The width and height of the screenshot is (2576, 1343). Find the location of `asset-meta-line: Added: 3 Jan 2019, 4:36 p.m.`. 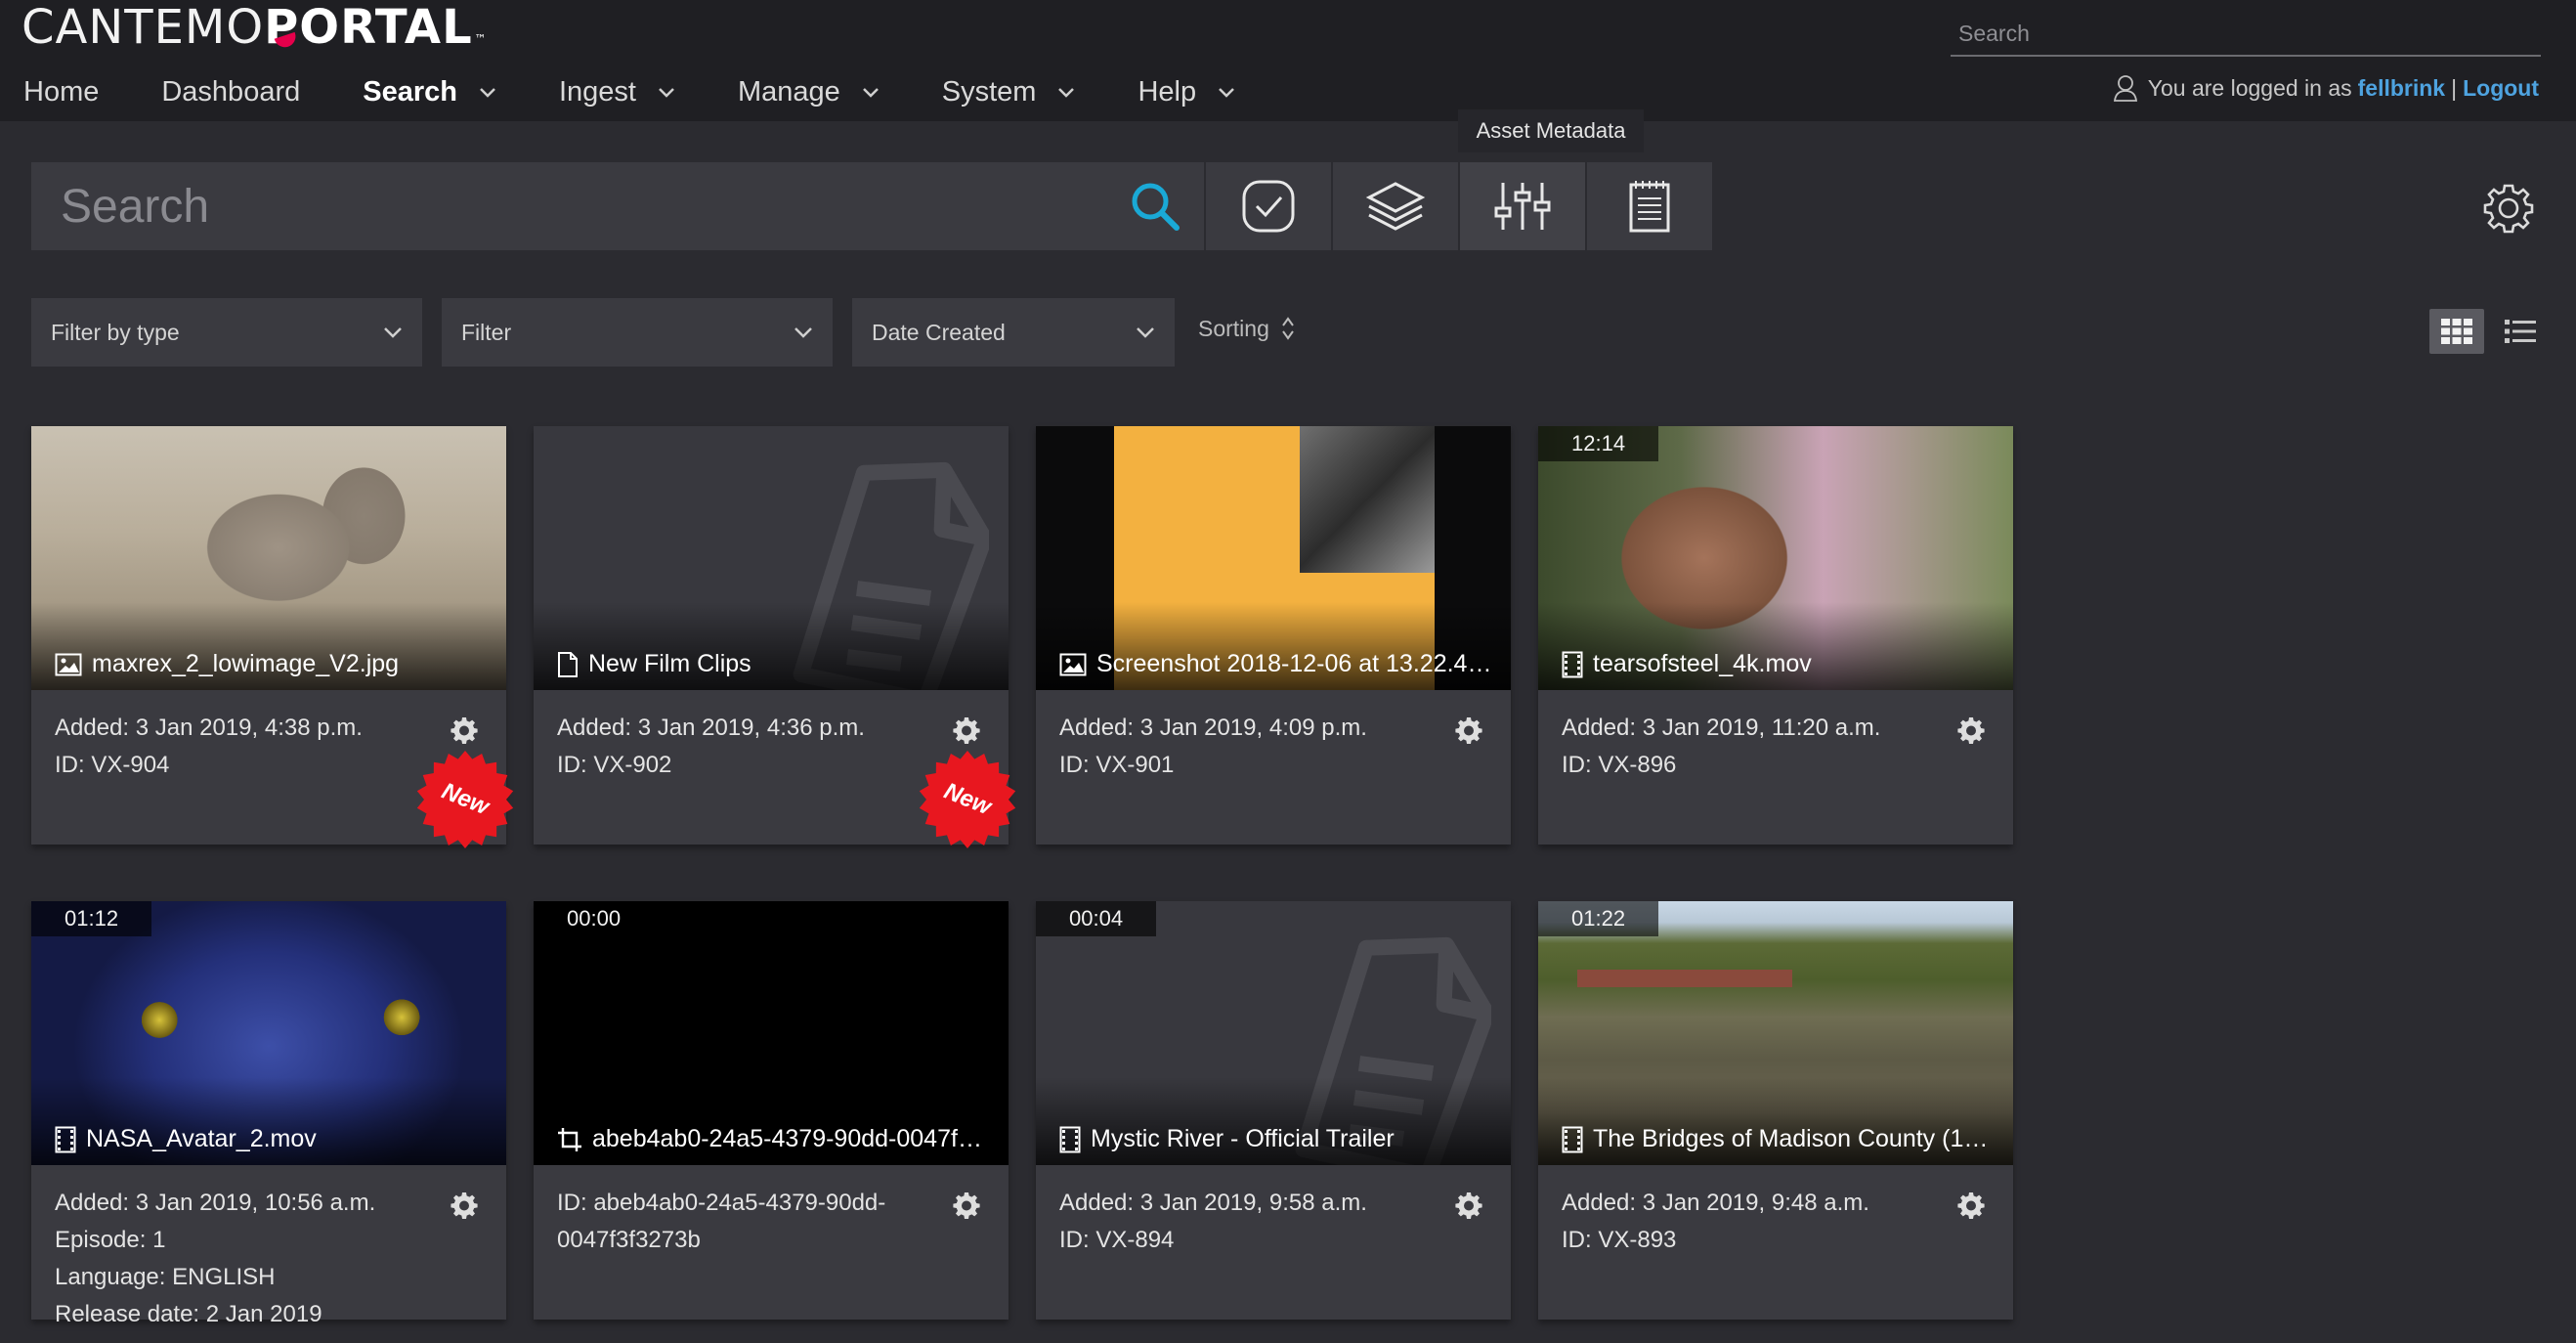

asset-meta-line: Added: 3 Jan 2019, 4:36 p.m. is located at coordinates (711, 728).